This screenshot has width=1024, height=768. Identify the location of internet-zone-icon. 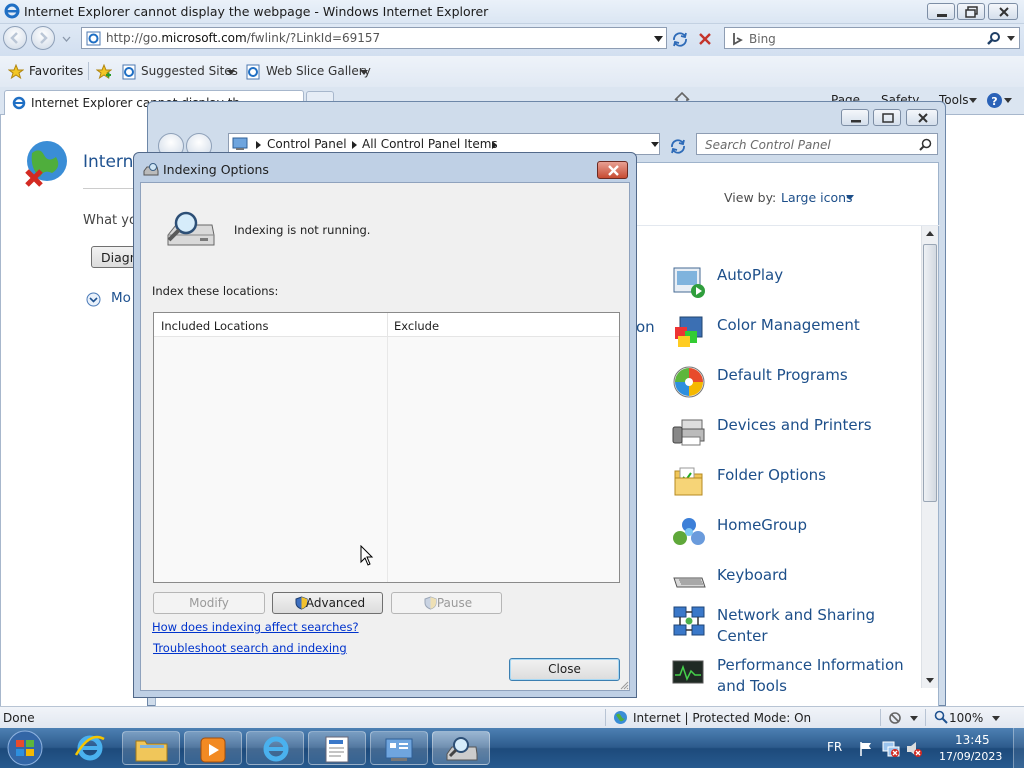
(620, 717).